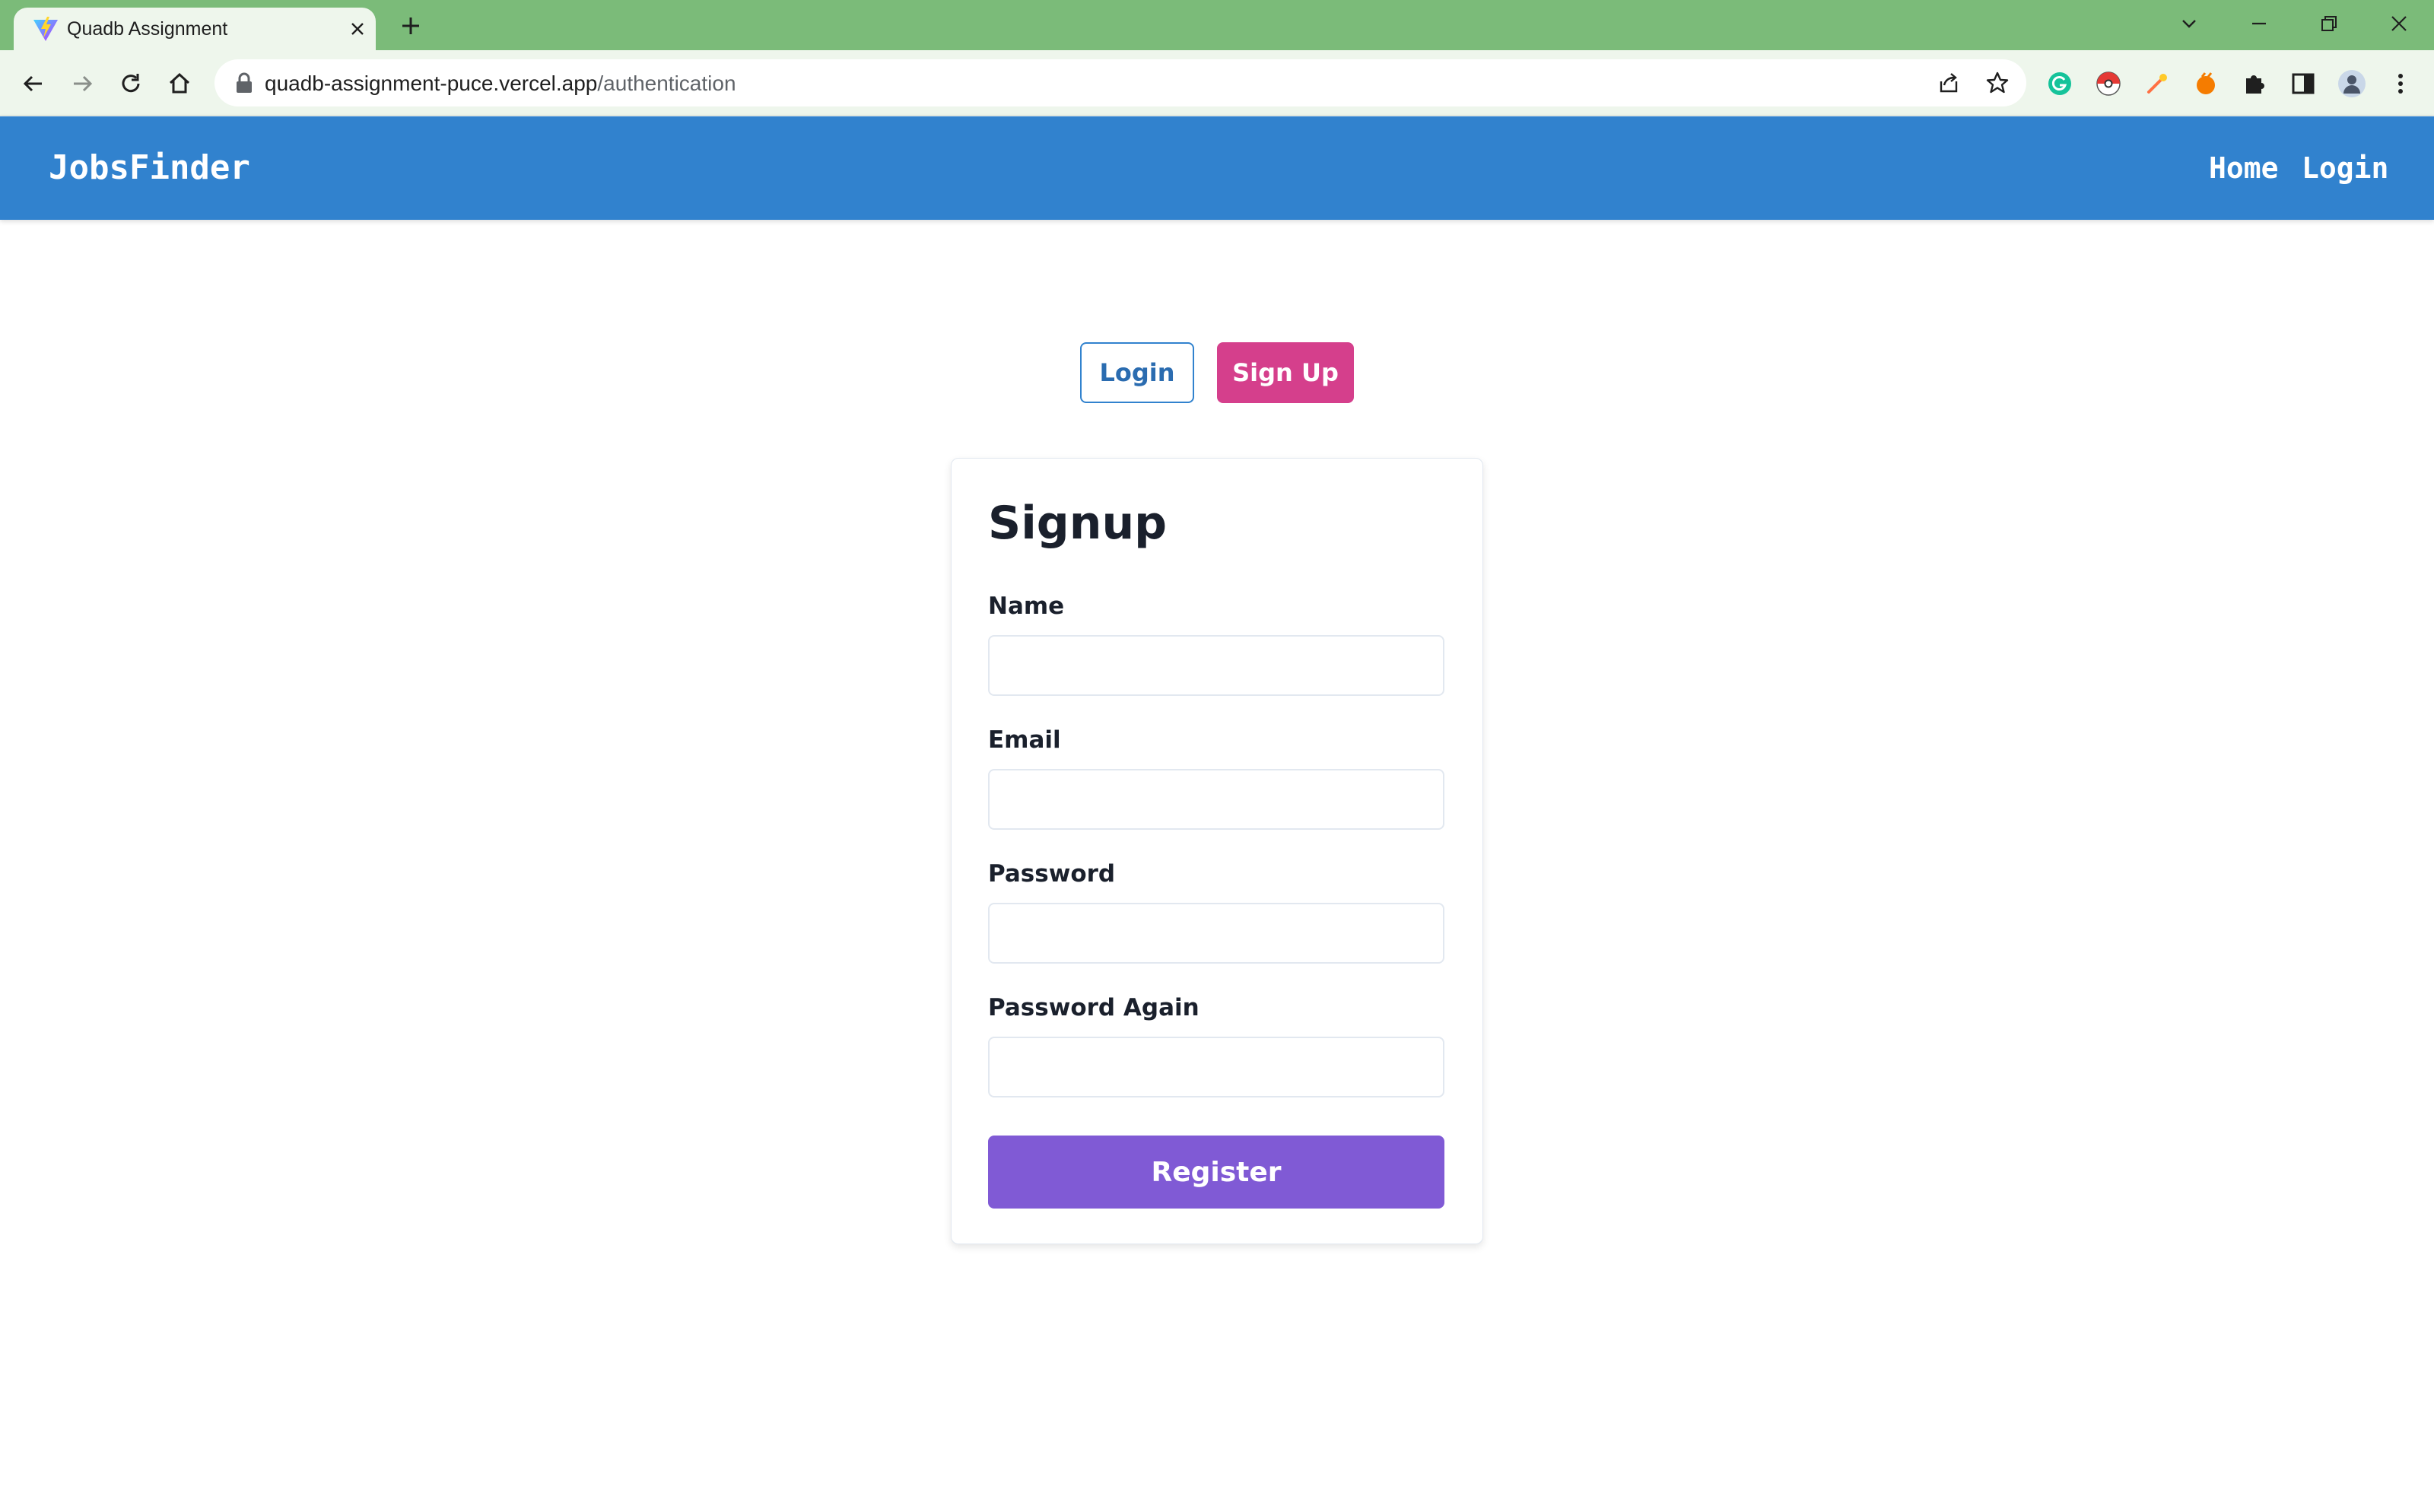 This screenshot has height=1512, width=2434. What do you see at coordinates (2244, 168) in the screenshot?
I see `nav-home-link: Home` at bounding box center [2244, 168].